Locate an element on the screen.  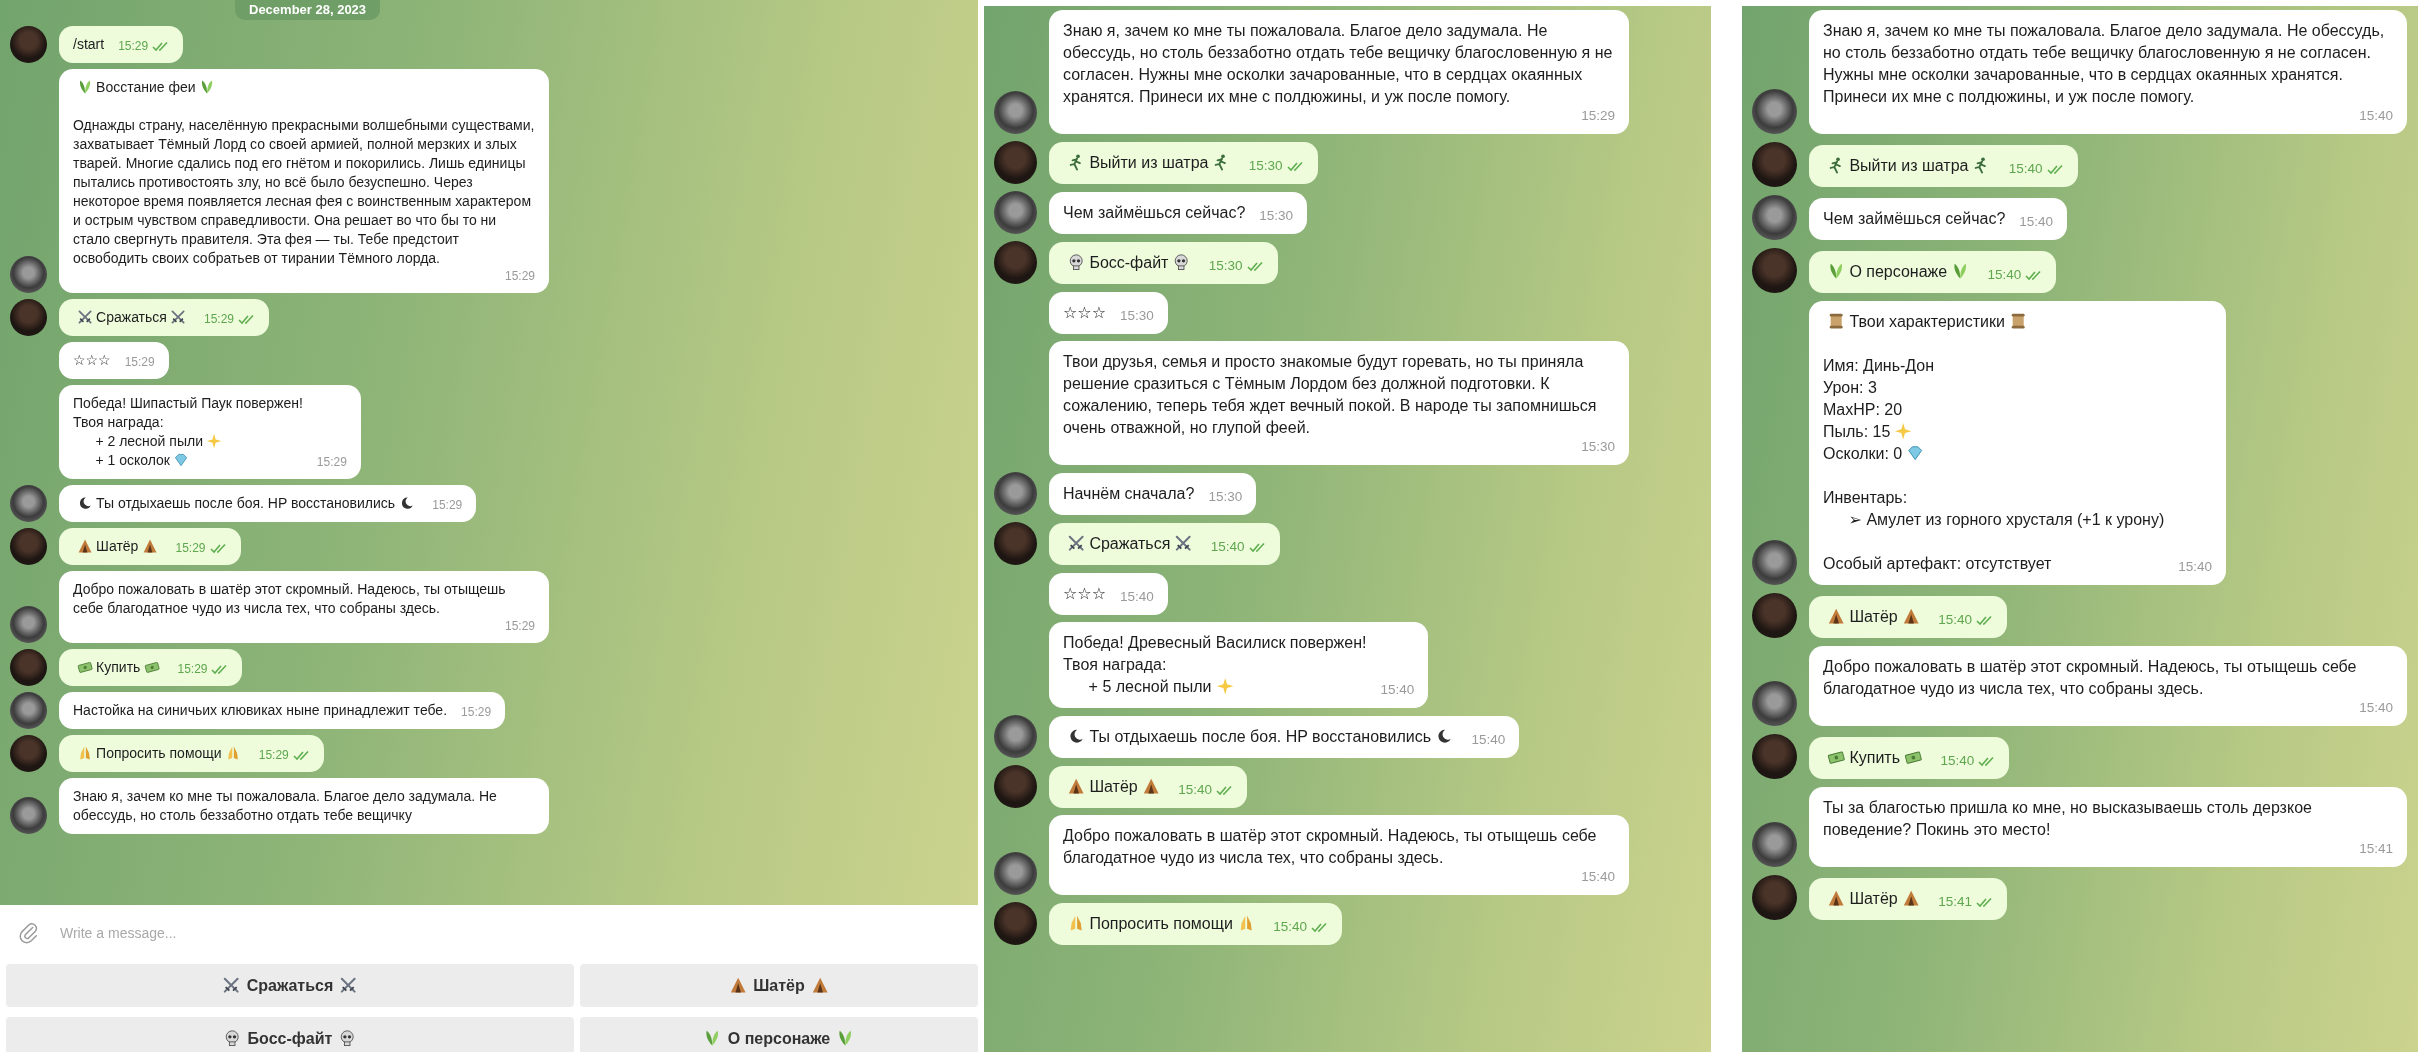
message-text: + 1 осколок is located at coordinates (132, 460).